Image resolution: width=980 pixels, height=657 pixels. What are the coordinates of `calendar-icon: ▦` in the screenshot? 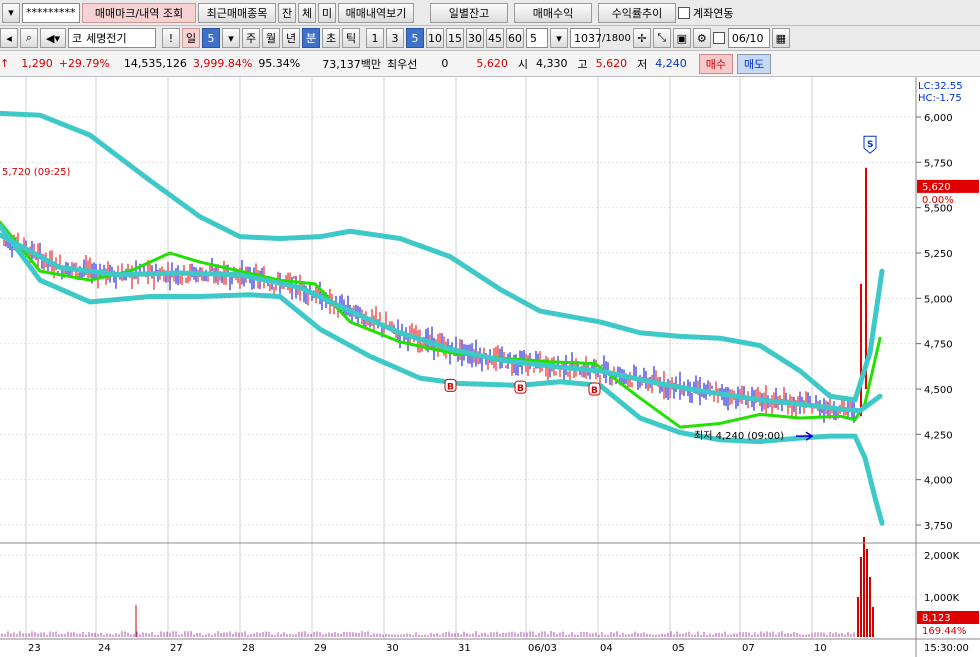 It's located at (780, 38).